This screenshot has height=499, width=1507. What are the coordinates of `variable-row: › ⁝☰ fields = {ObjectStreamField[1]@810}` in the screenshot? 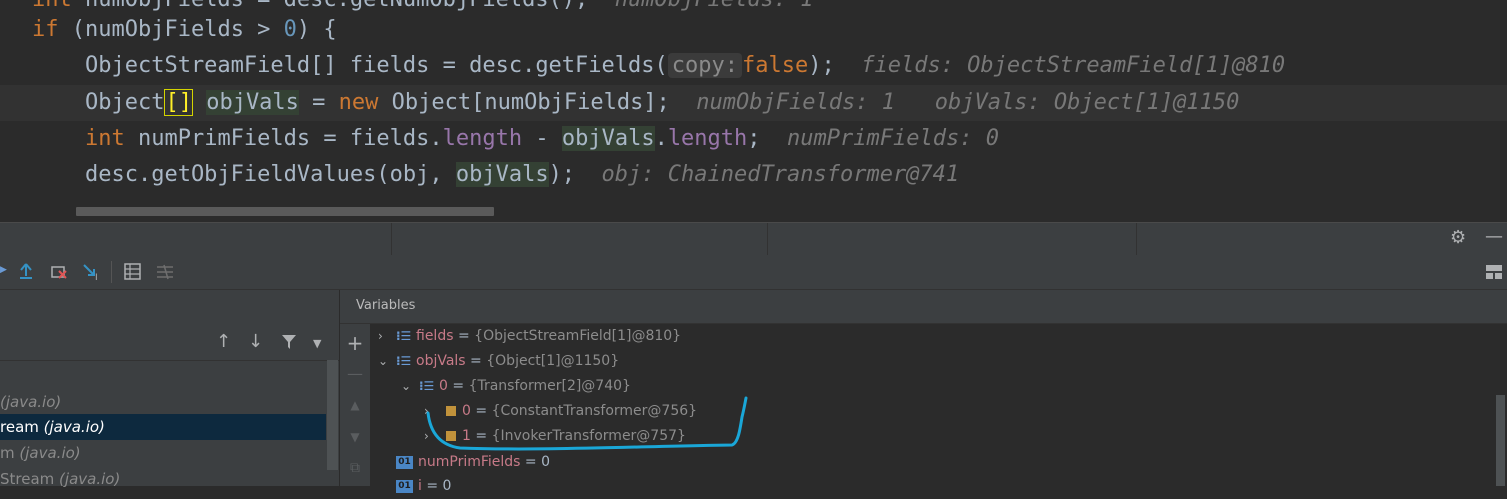 It's located at (529, 336).